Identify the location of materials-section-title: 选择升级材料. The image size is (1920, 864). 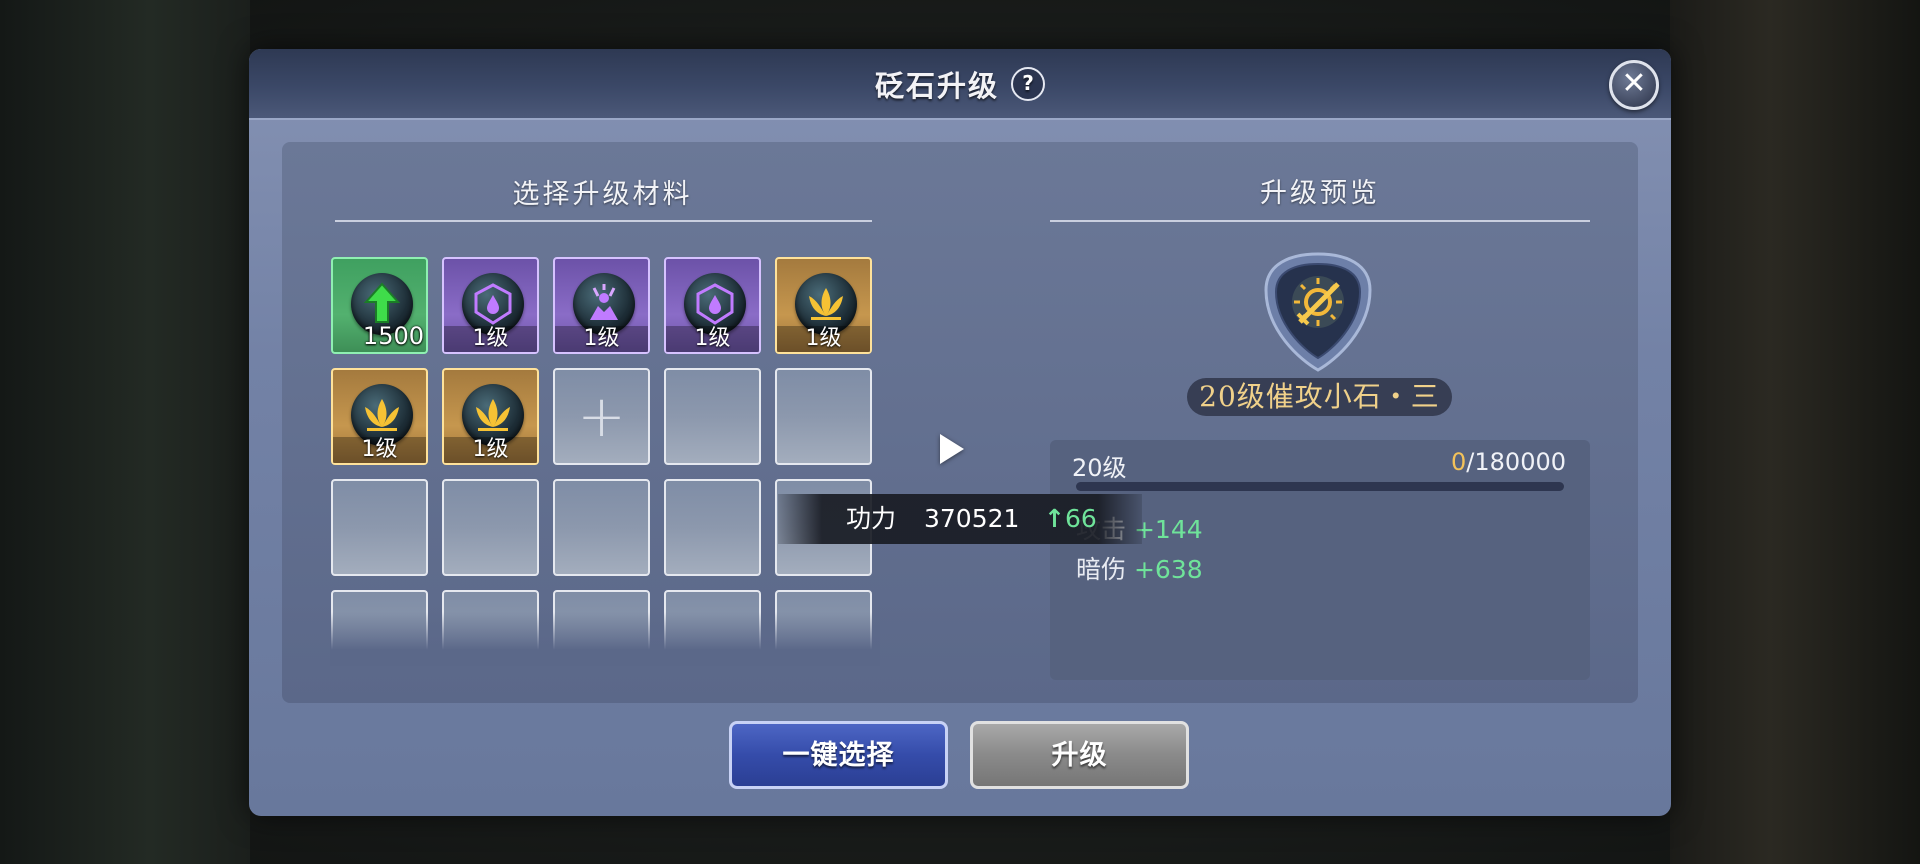
(602, 194).